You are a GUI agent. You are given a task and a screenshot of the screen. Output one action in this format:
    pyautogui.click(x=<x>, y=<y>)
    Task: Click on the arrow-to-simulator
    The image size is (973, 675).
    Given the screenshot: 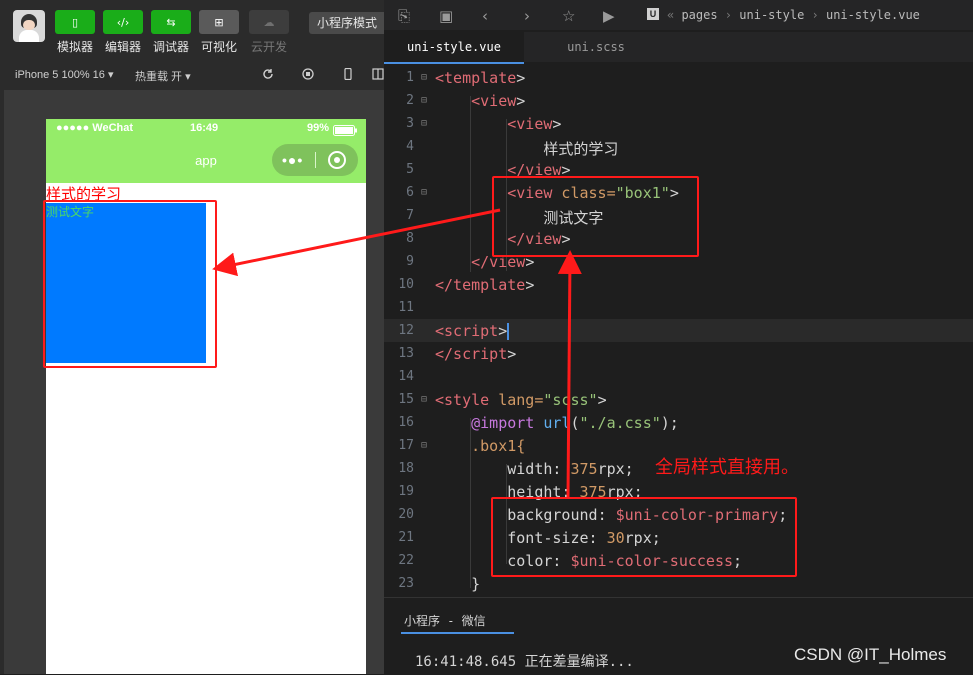 What is the action you would take?
    pyautogui.click(x=356, y=242)
    